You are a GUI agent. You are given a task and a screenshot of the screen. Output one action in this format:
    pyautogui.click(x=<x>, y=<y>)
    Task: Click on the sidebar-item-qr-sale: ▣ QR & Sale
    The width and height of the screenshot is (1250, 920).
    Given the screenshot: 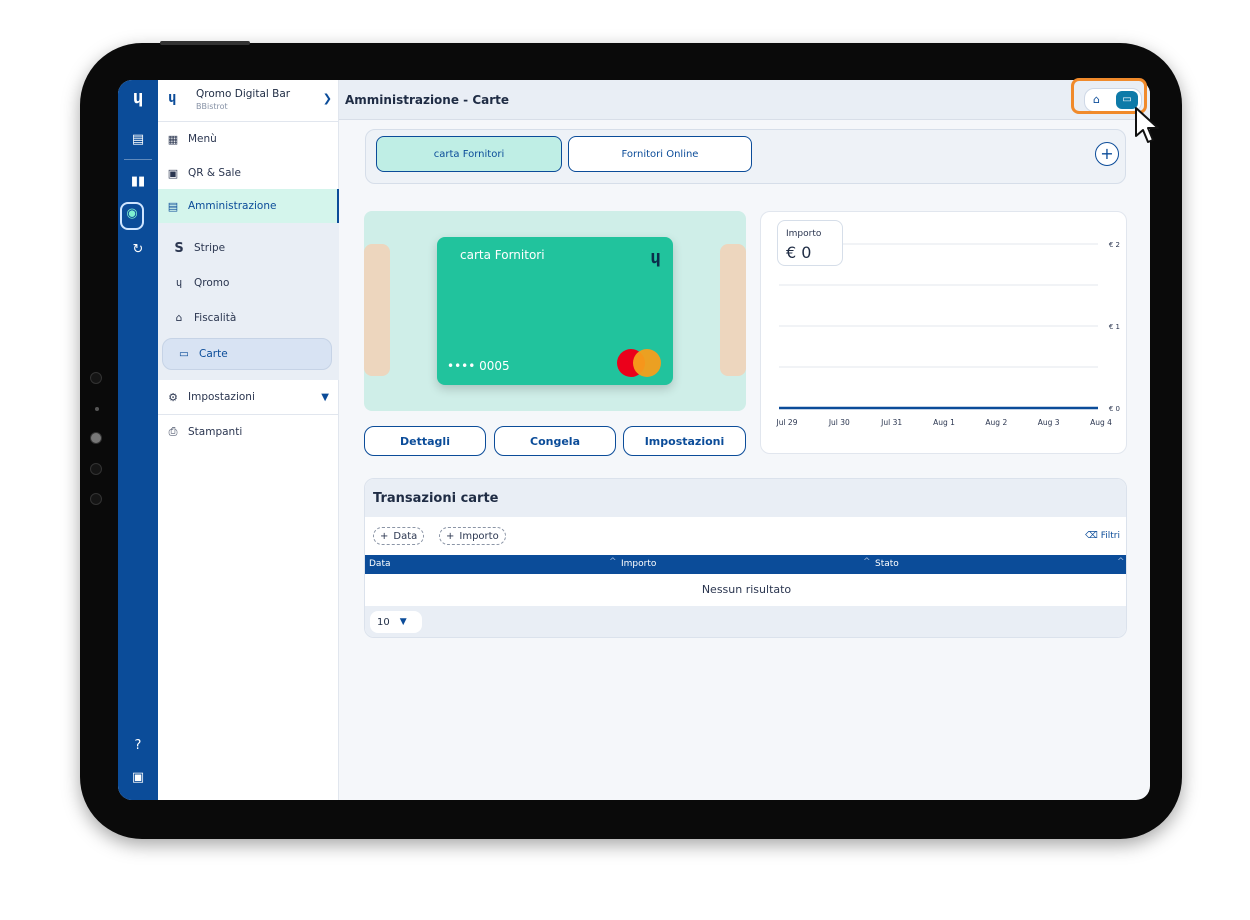 What is the action you would take?
    pyautogui.click(x=248, y=173)
    